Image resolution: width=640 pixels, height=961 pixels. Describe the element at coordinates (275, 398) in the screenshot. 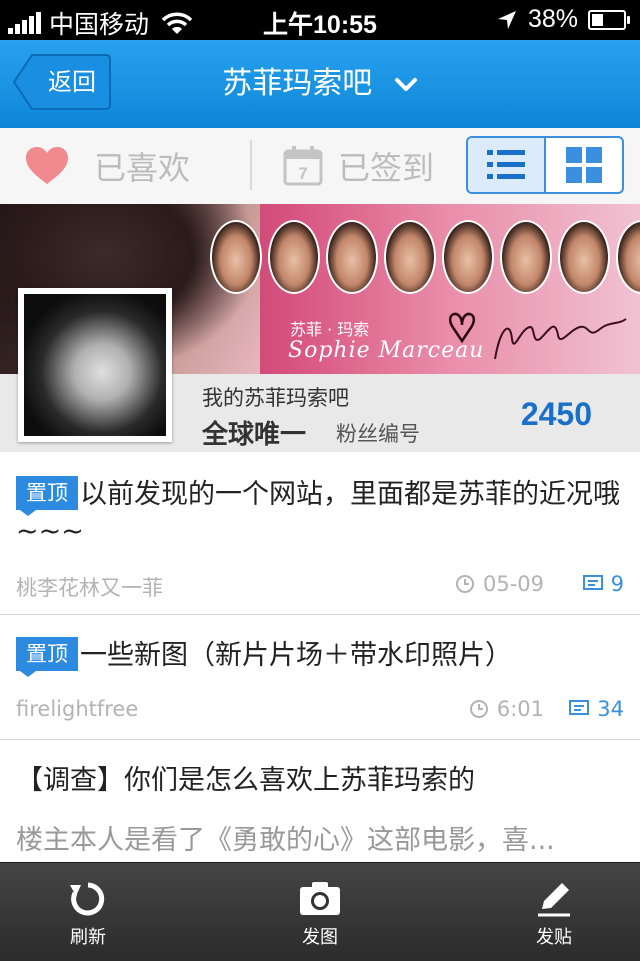

I see `my-forum-label: 我的苏菲玛索吧` at that location.